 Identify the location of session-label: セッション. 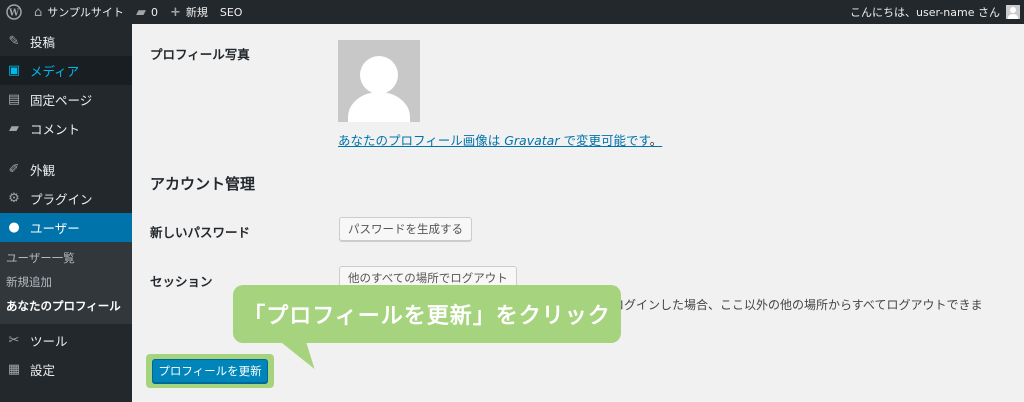
(181, 281).